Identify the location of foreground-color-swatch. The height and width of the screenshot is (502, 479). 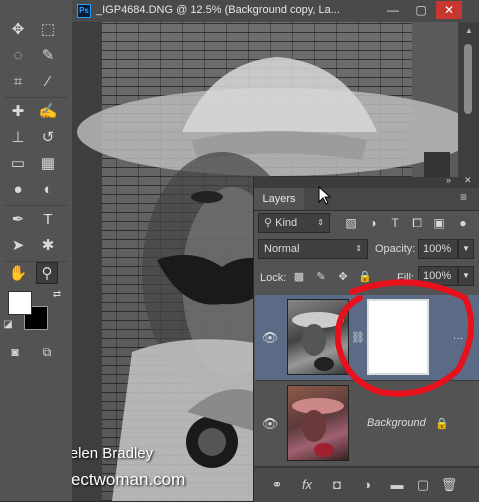
(20, 303).